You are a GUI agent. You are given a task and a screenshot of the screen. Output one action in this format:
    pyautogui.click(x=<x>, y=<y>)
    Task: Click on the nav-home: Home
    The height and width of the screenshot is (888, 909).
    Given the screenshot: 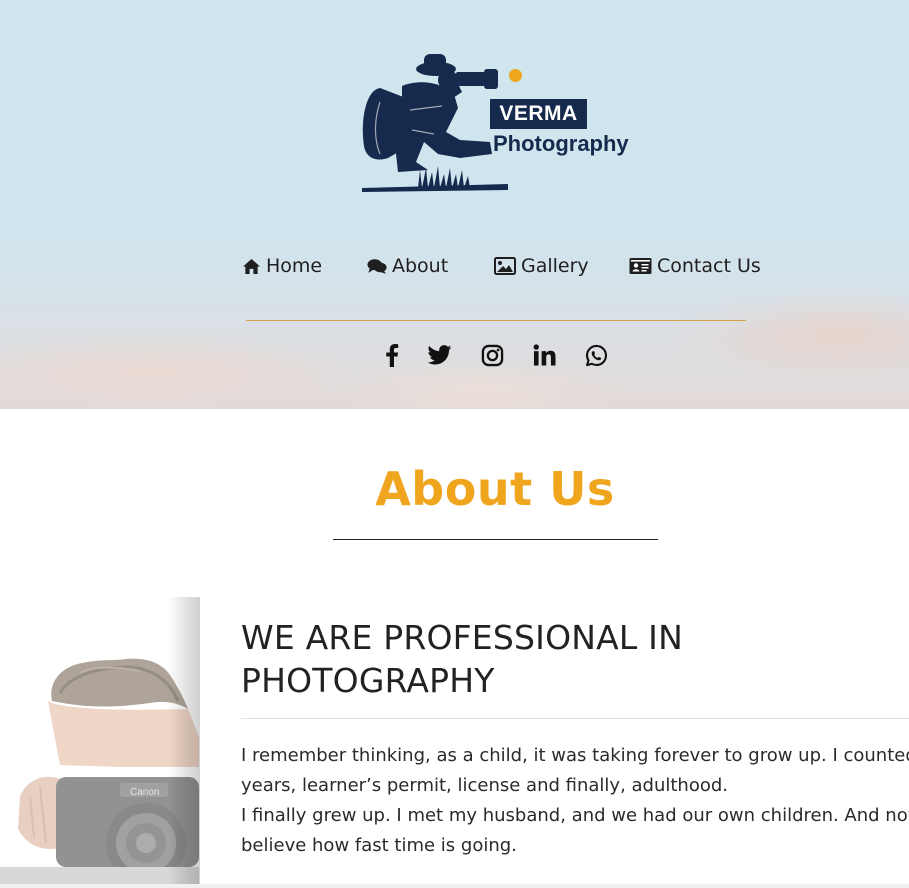 What is the action you would take?
    pyautogui.click(x=282, y=266)
    